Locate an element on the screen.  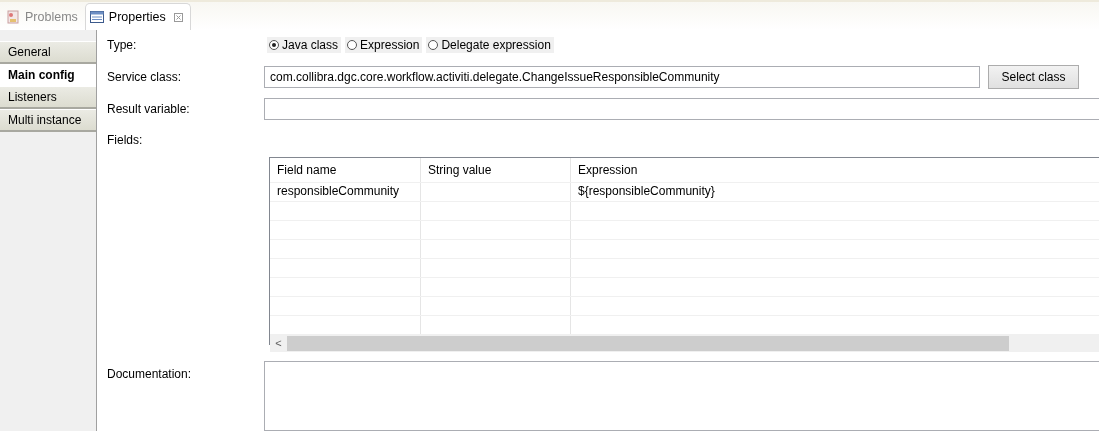
column-header: Expression is located at coordinates (835, 170).